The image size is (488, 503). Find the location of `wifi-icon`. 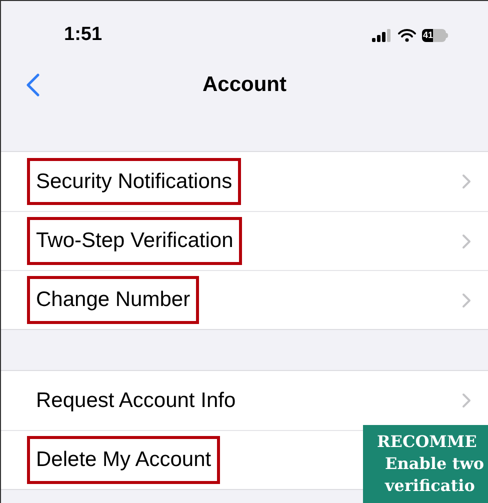

wifi-icon is located at coordinates (407, 35).